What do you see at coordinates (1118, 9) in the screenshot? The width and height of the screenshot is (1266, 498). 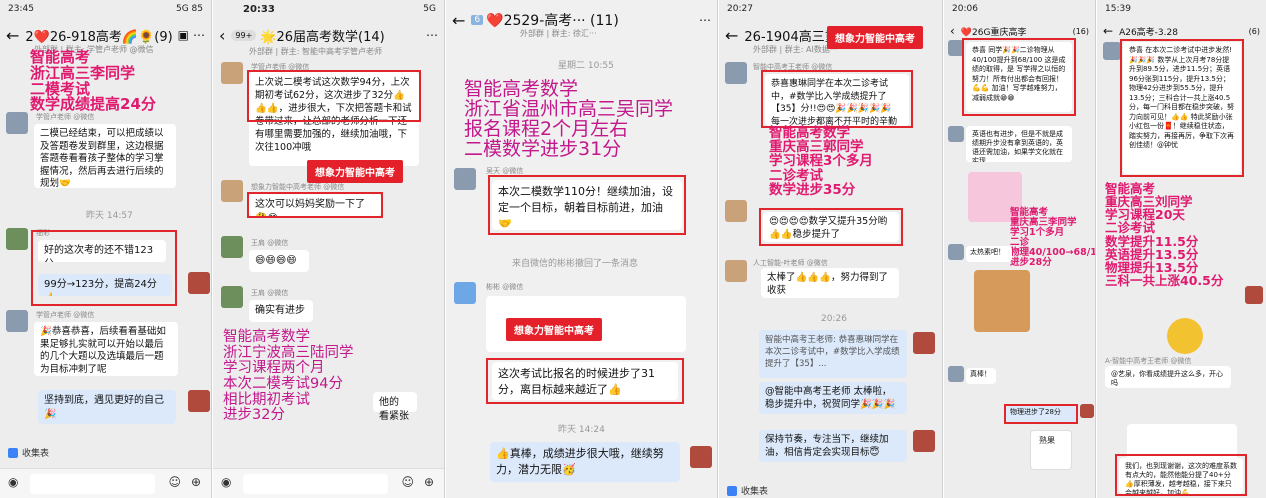 I see `status-time: 15:39` at bounding box center [1118, 9].